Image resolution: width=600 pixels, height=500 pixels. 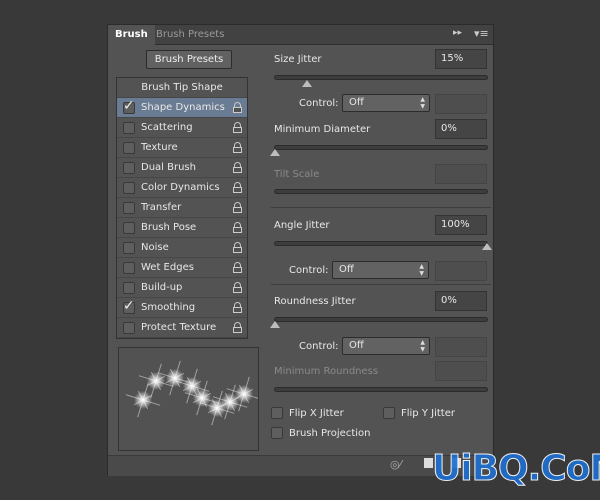 What do you see at coordinates (322, 129) in the screenshot?
I see `min-diameter-label: Minimum Diameter` at bounding box center [322, 129].